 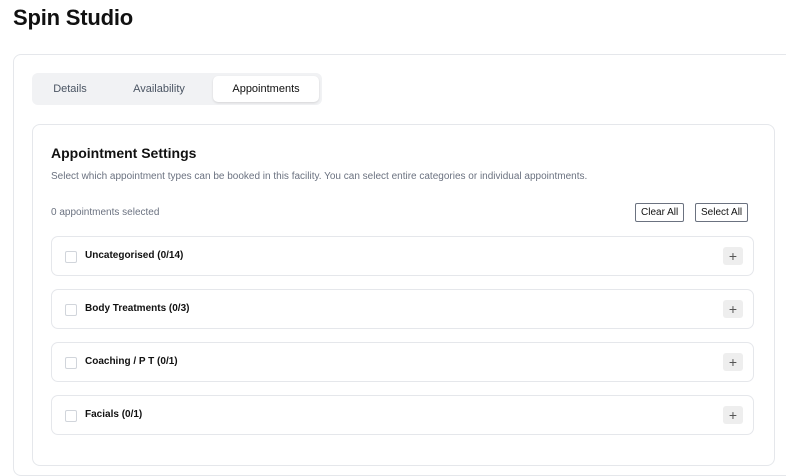 I want to click on tab-details: Details, so click(x=70, y=89).